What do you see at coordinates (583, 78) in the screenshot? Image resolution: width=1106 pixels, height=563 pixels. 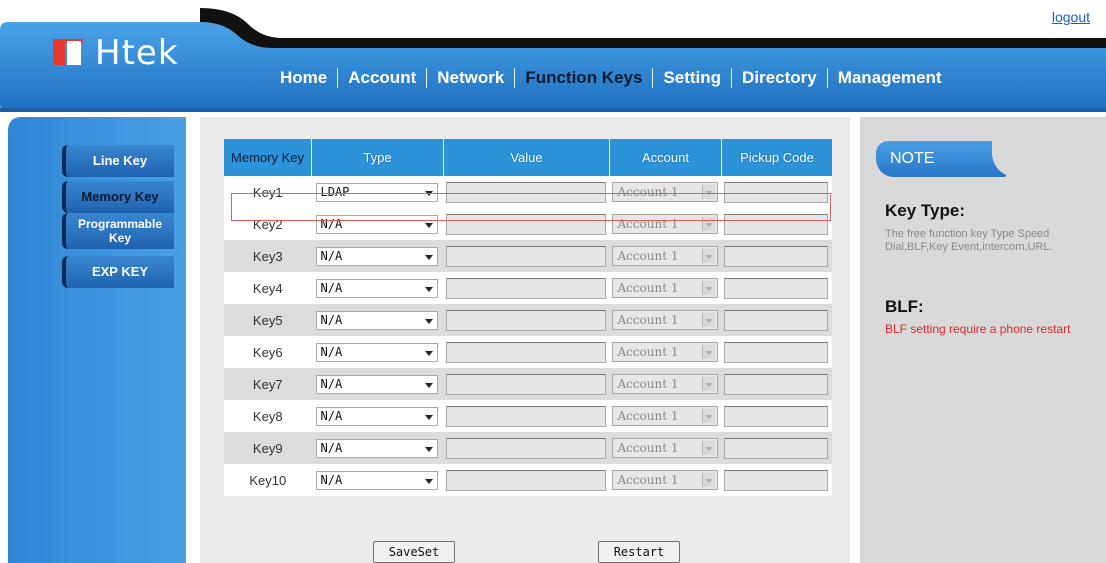 I see `nav-function-keys: Function Keys` at bounding box center [583, 78].